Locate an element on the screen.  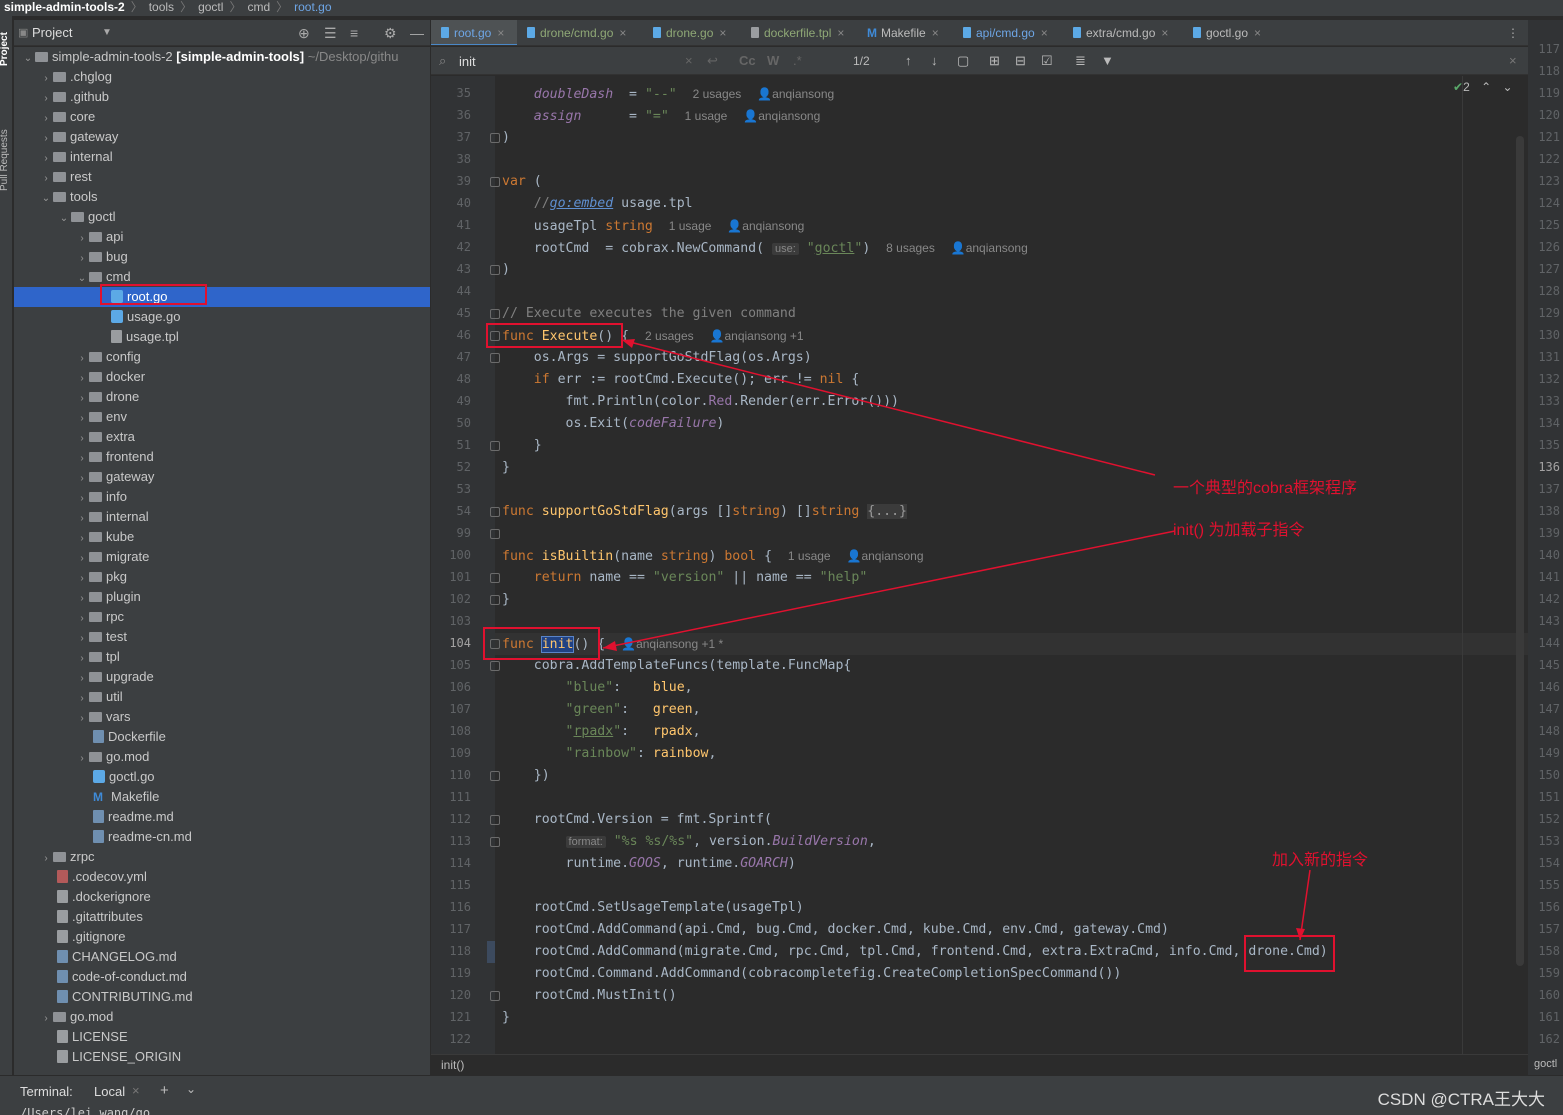
tree-item: readme.md is located at coordinates (222, 817).